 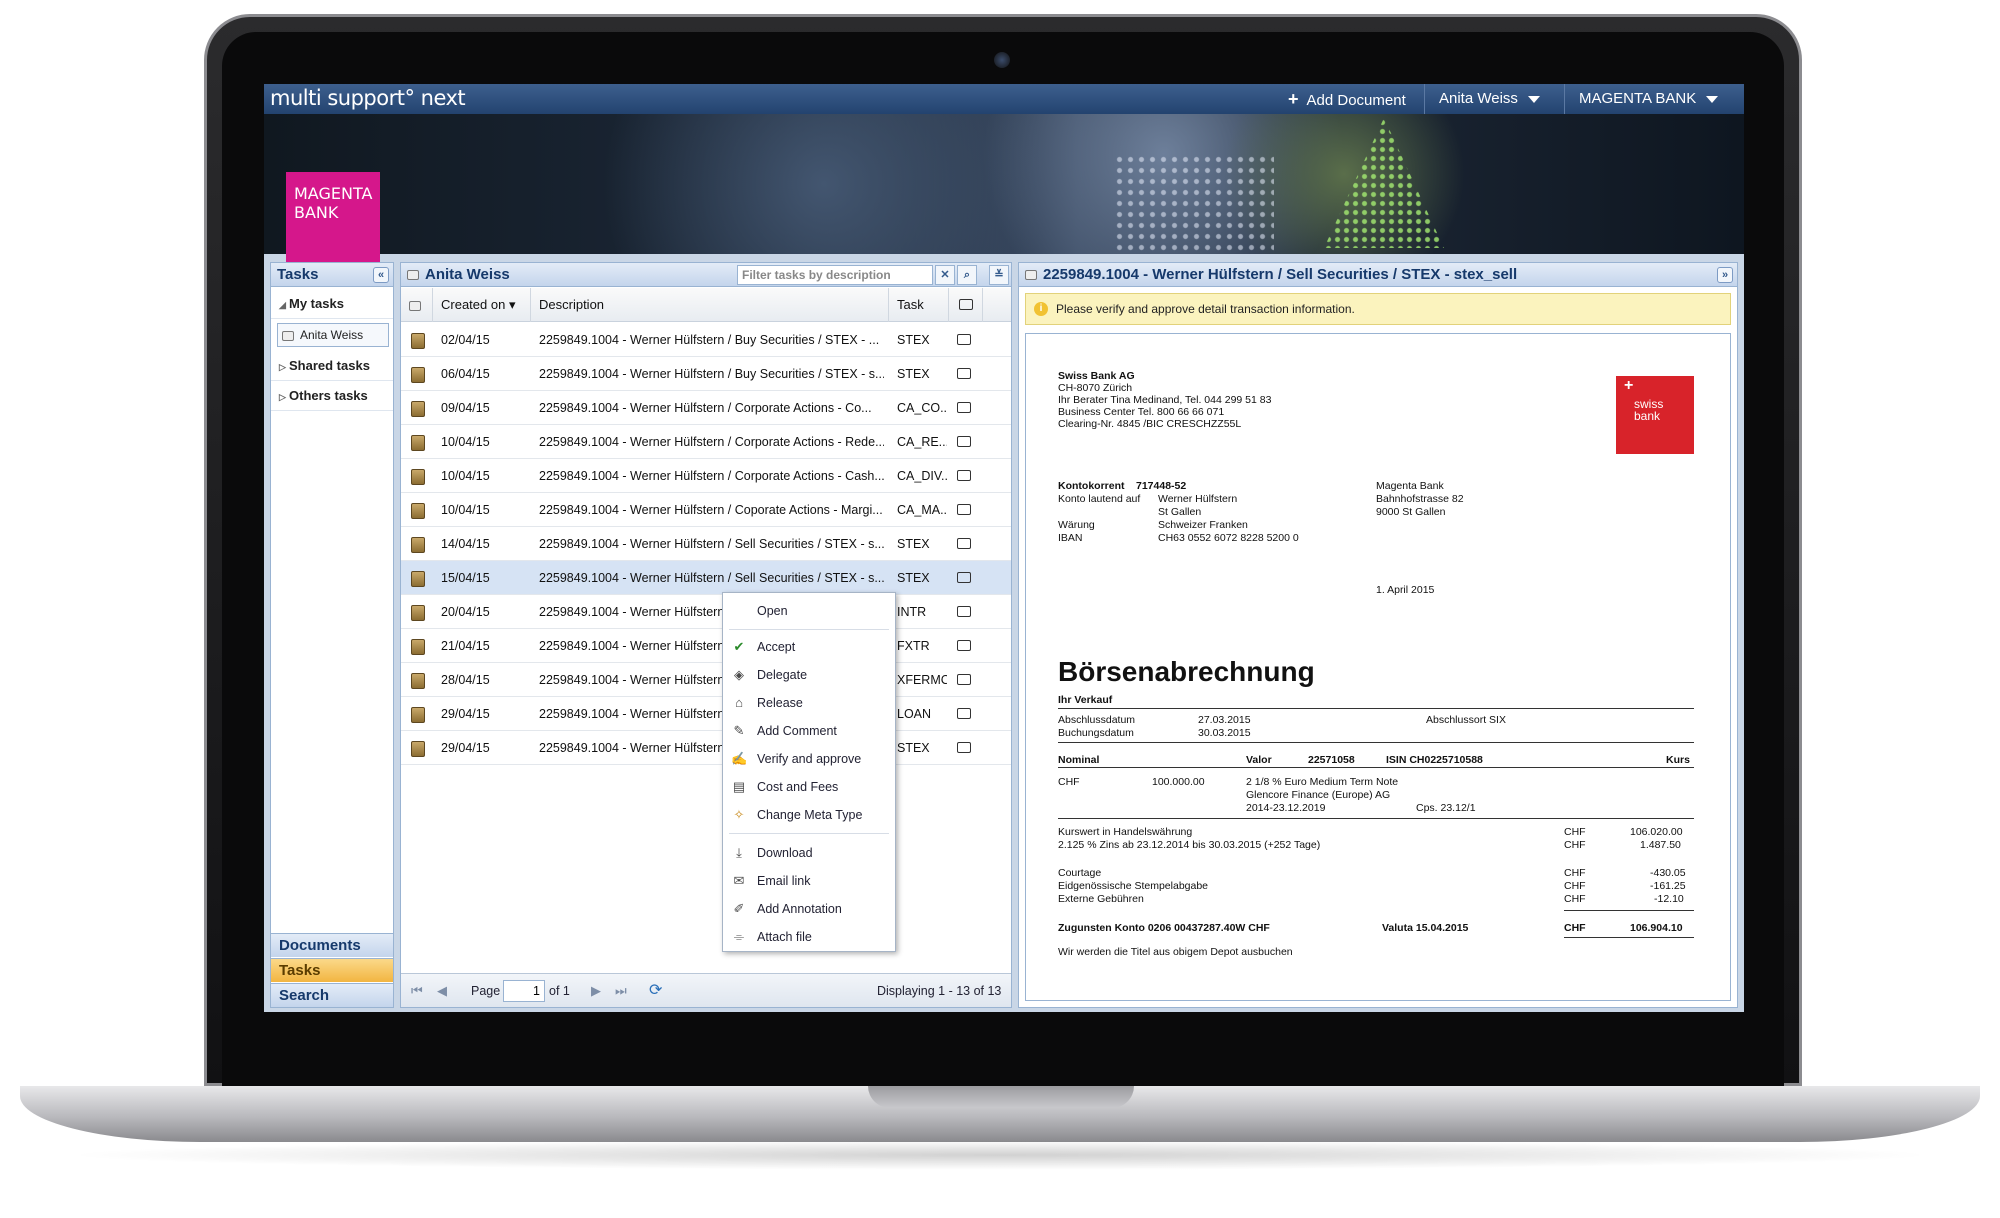 What do you see at coordinates (1347, 99) in the screenshot?
I see `add-document-button: + Add Document` at bounding box center [1347, 99].